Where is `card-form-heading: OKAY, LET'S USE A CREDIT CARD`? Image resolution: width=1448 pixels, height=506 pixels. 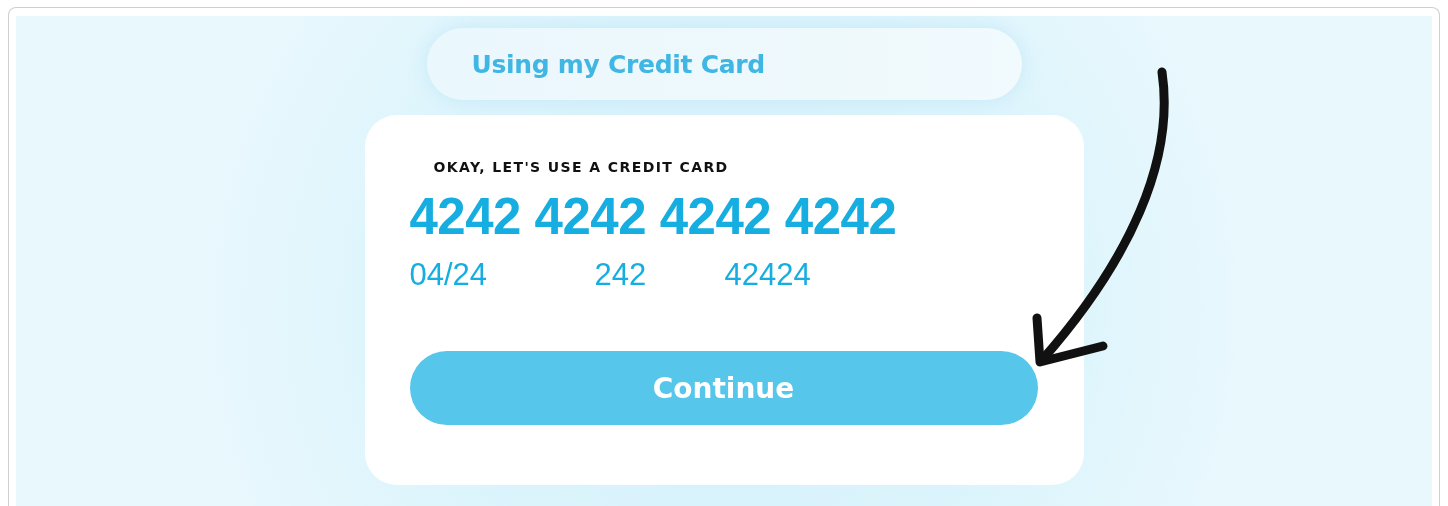
card-form-heading: OKAY, LET'S USE A CREDIT CARD is located at coordinates (581, 167).